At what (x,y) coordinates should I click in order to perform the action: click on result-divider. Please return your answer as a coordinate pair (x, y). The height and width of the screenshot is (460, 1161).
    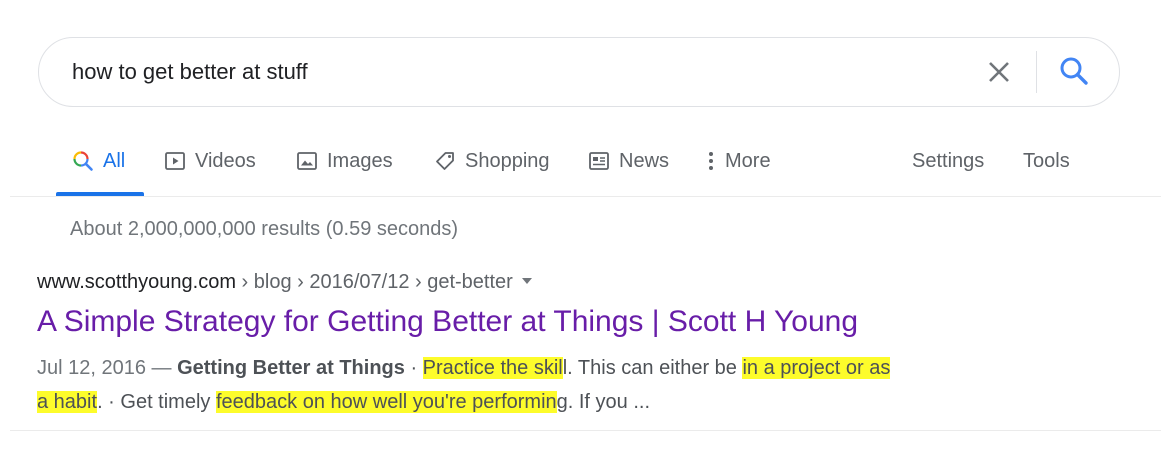
    Looking at the image, I should click on (585, 430).